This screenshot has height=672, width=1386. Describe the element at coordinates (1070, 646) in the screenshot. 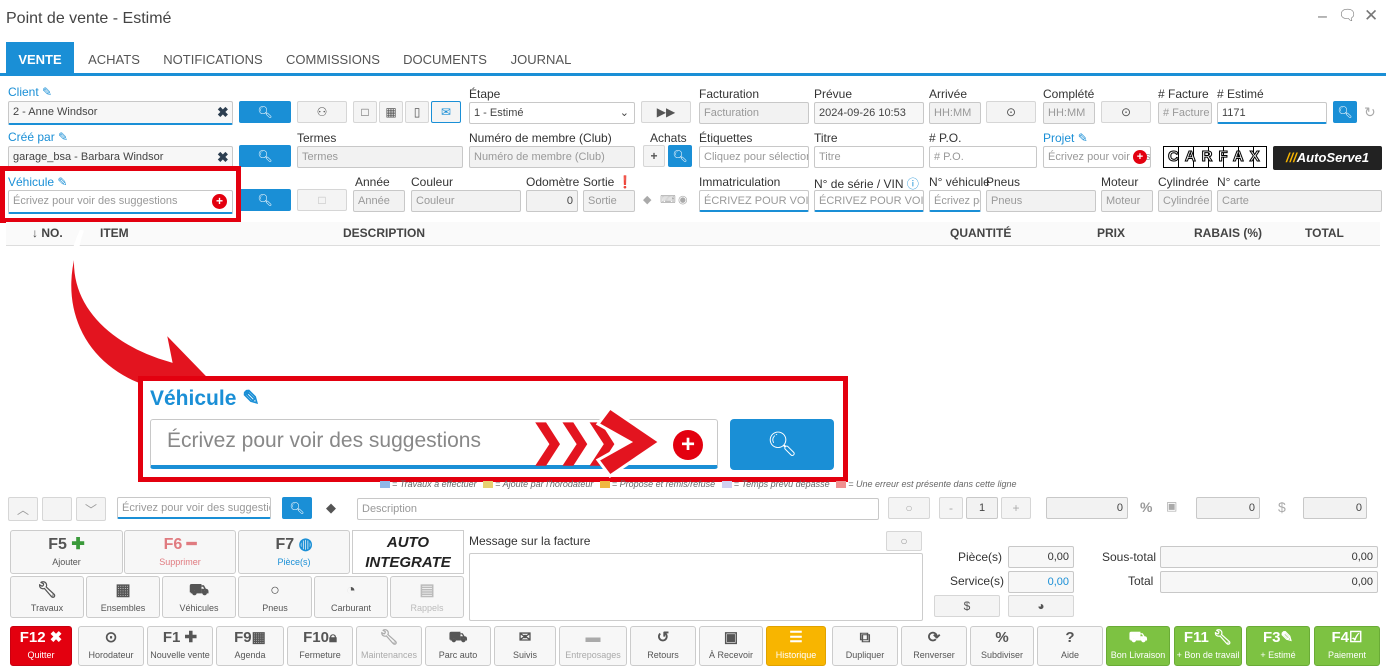

I see `aide-button: ? Aide` at that location.